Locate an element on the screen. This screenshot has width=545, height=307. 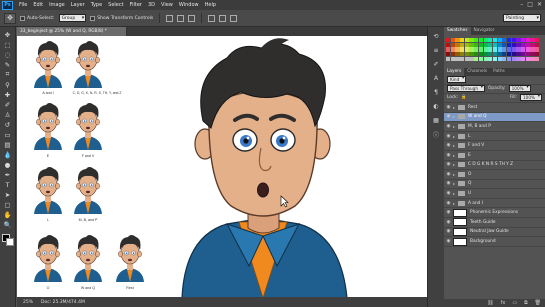
menu-3d: 3D is located at coordinates (151, 5).